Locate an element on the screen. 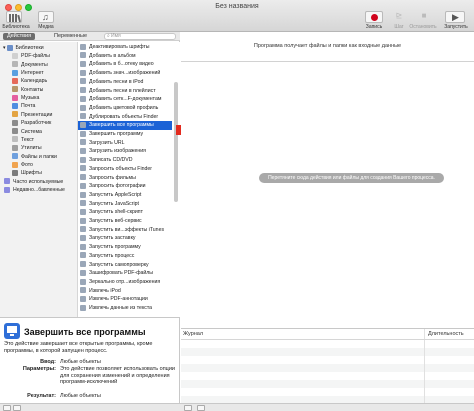 This screenshot has height=411, width=474. action-item: Завершить программу is located at coordinates (125, 134).